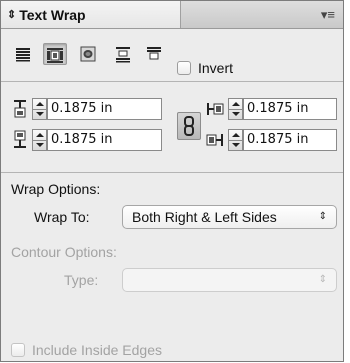 Image resolution: width=350 pixels, height=363 pixels. What do you see at coordinates (11, 14) in the screenshot?
I see `expand-collapse-icon: ⇕` at bounding box center [11, 14].